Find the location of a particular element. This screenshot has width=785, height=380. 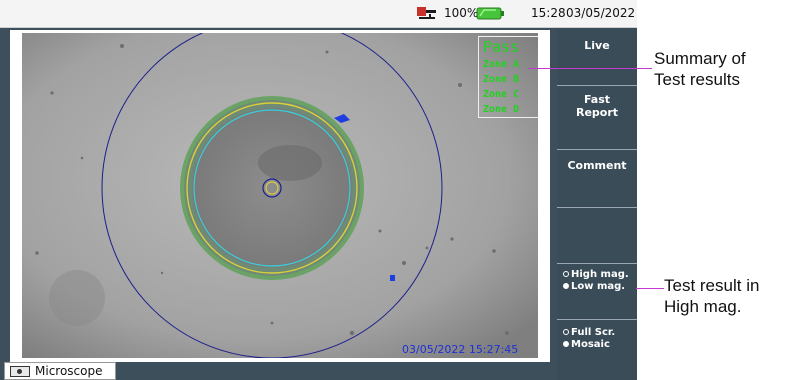

test-result-summary: Pass Zone A Zone B Zone C Zone D is located at coordinates (508, 77).